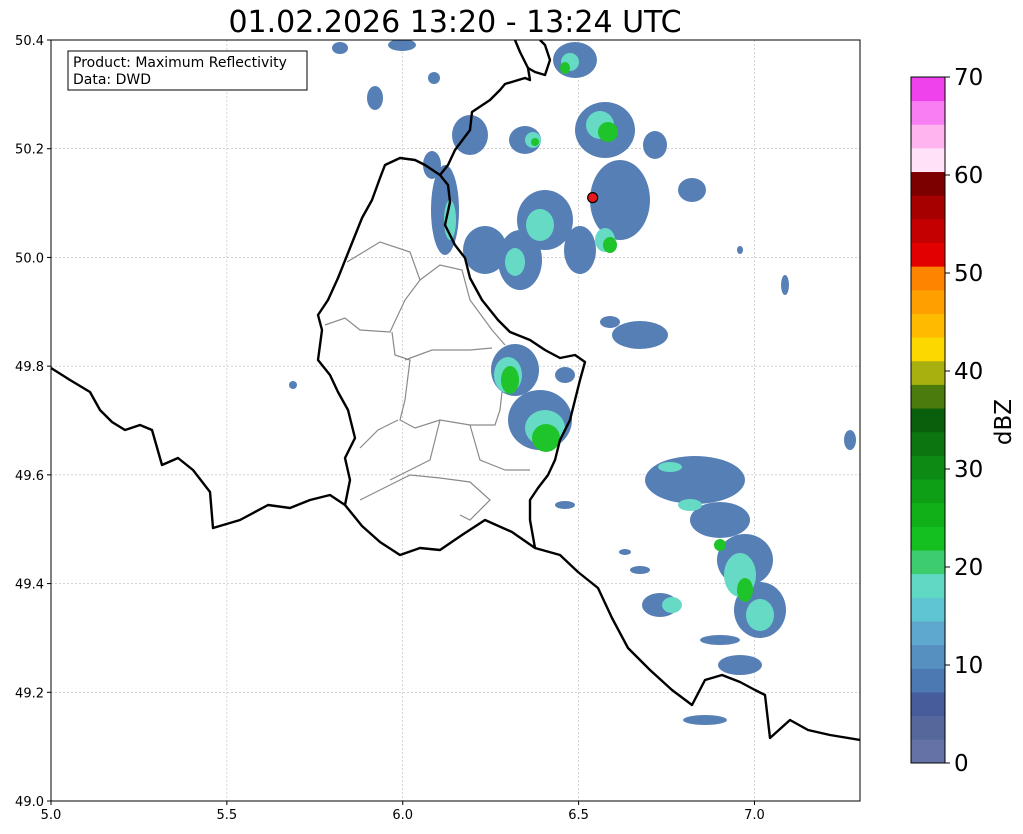  Describe the element at coordinates (968, 78) in the screenshot. I see `colorbar-tick-label: 70` at that location.